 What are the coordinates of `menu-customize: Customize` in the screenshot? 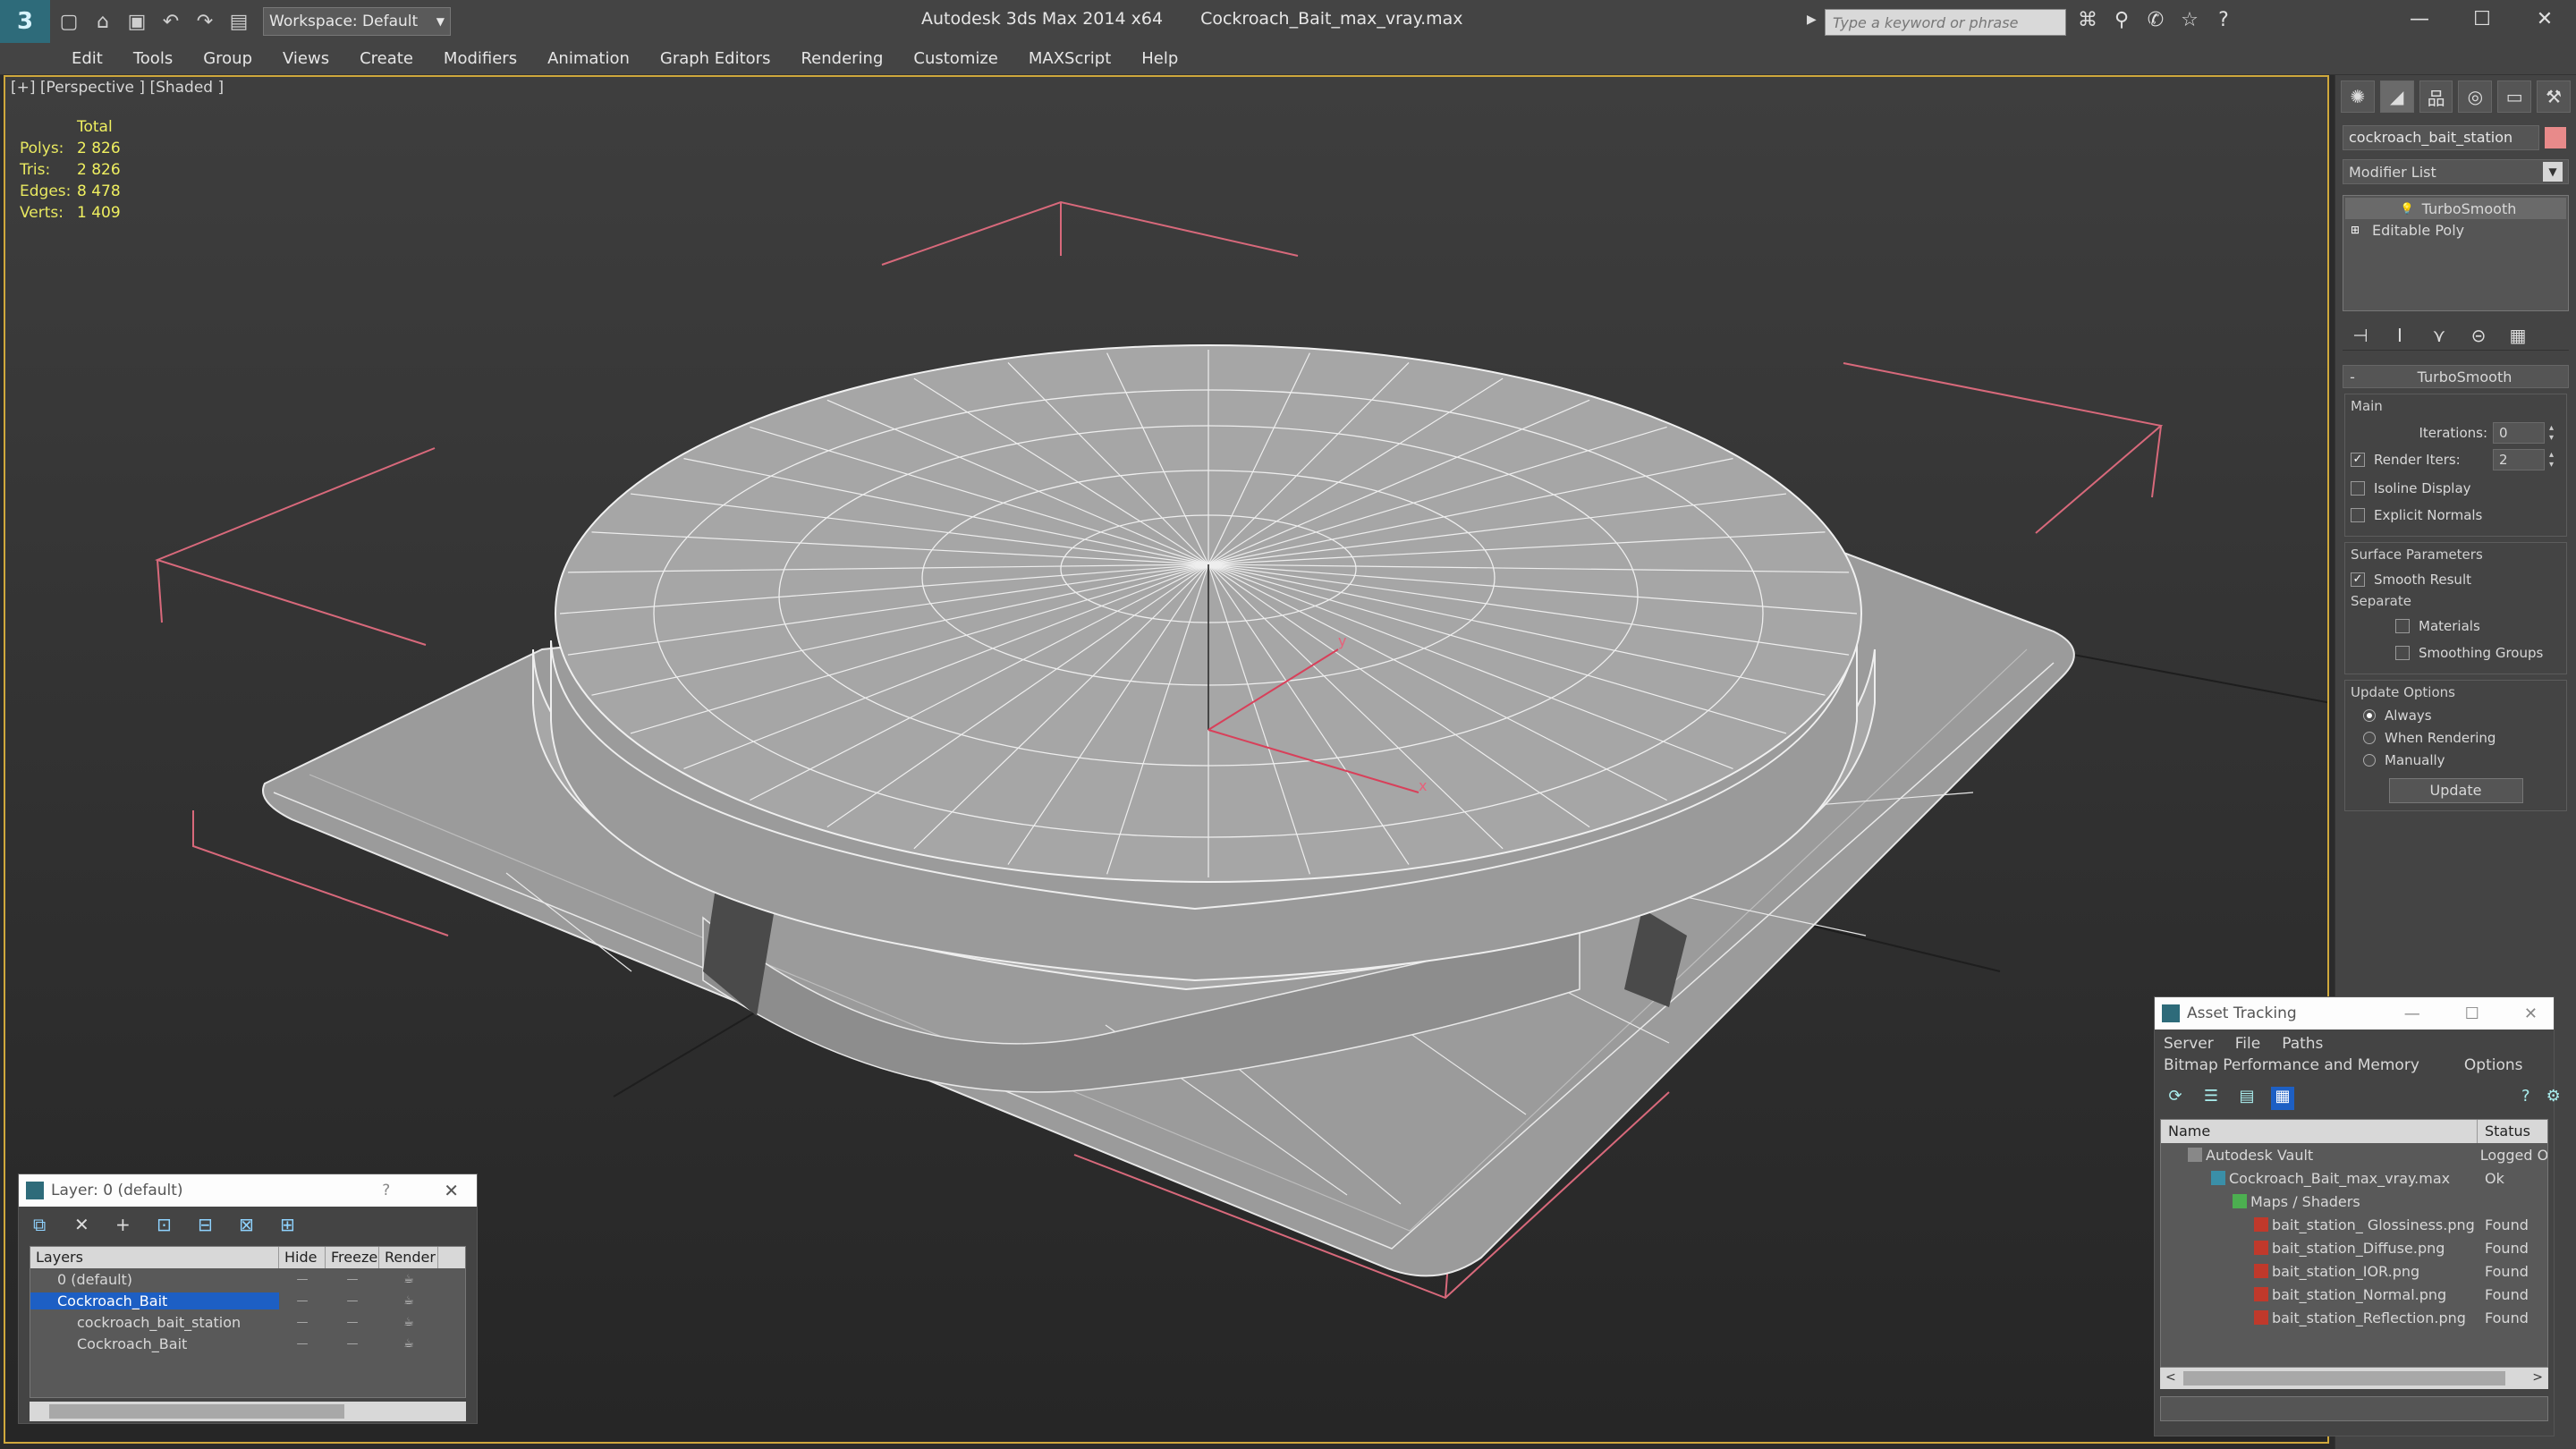 It's located at (955, 58).